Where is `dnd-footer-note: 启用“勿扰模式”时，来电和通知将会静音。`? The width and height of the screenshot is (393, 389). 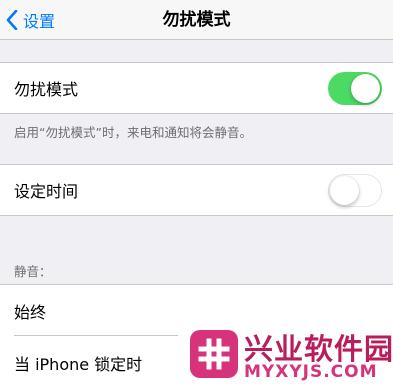
dnd-footer-note: 启用“勿扰模式”时，来电和通知将会静音。 is located at coordinates (133, 132).